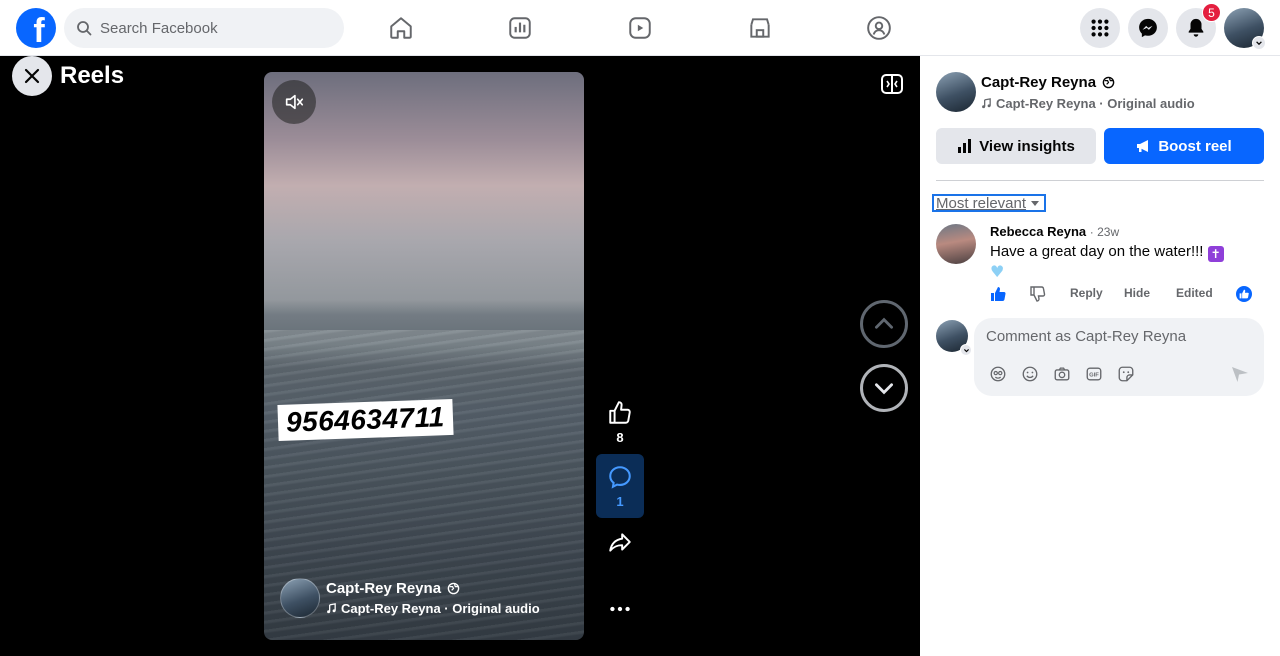 Image resolution: width=1280 pixels, height=656 pixels. What do you see at coordinates (1137, 293) in the screenshot?
I see `hide-button: Hide` at bounding box center [1137, 293].